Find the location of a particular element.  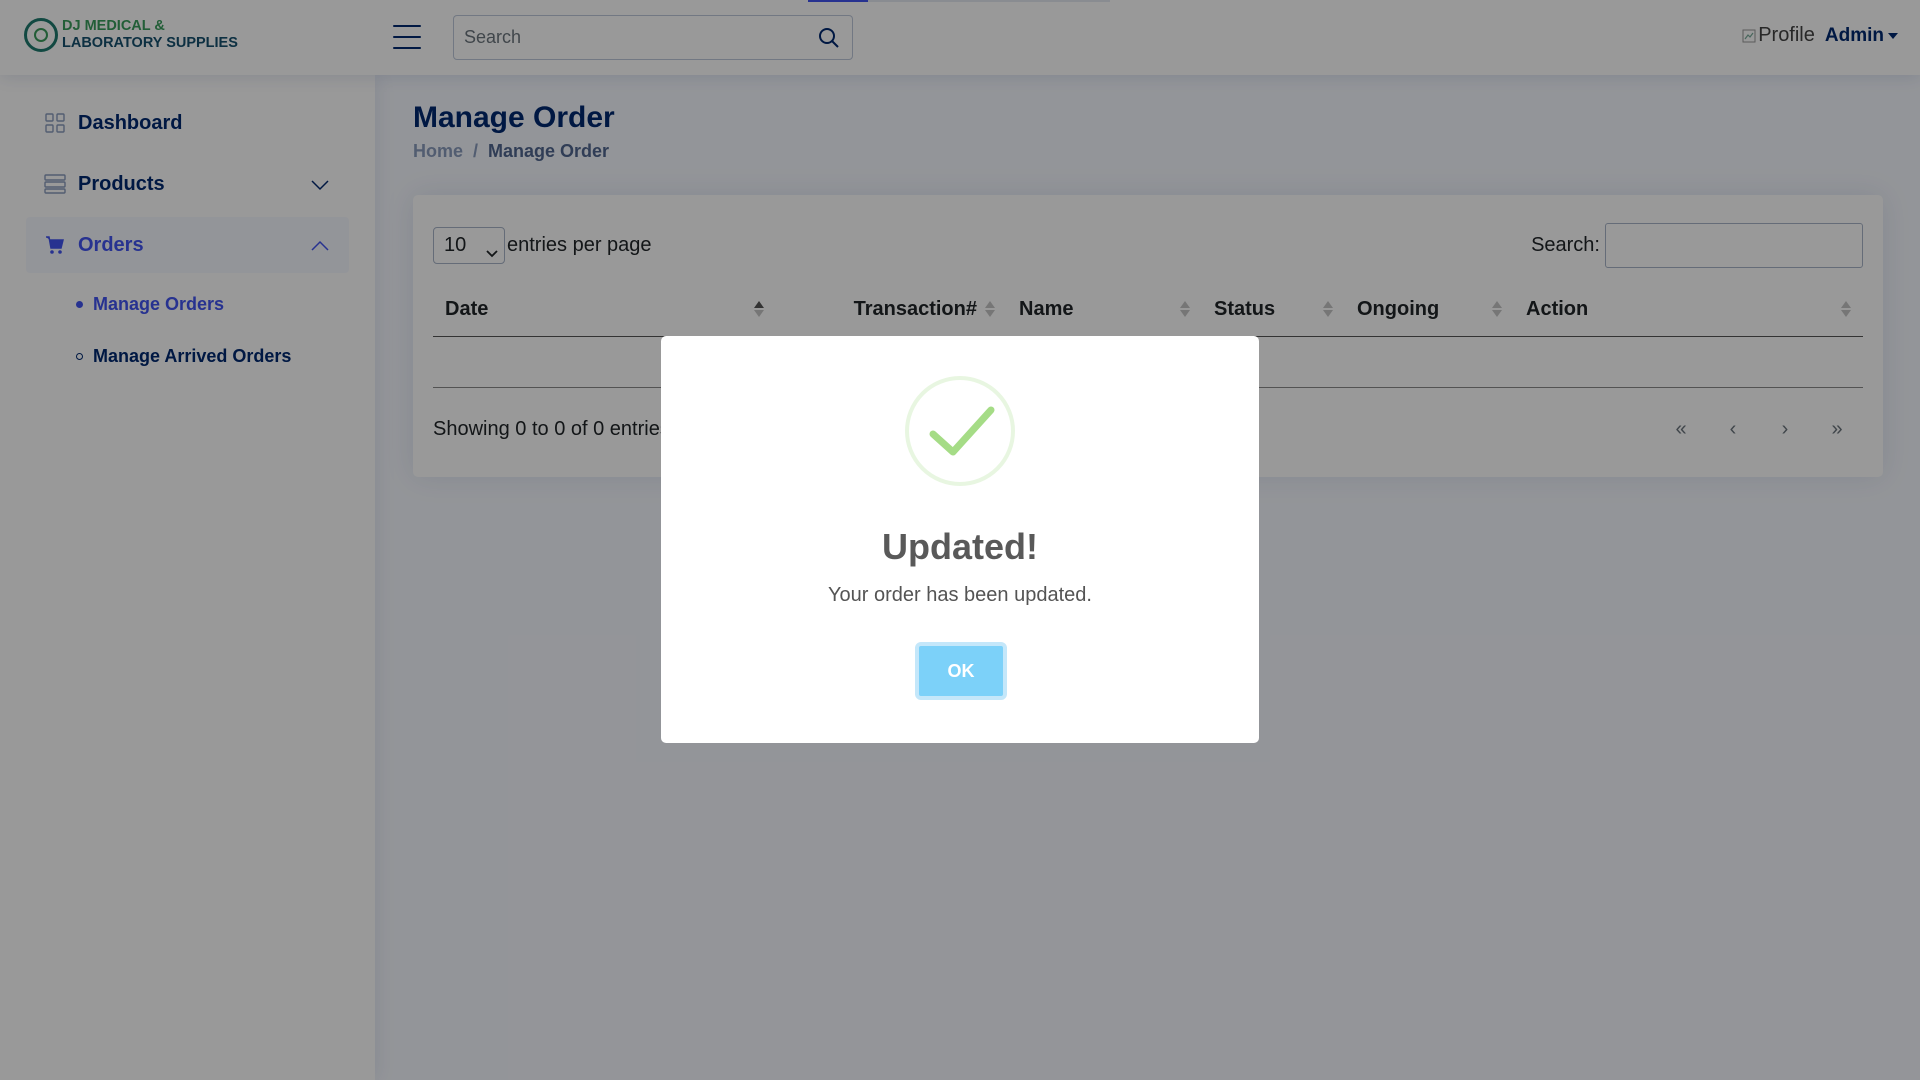

success-dialog: Updated! Your order has been updated. OK is located at coordinates (960, 539).